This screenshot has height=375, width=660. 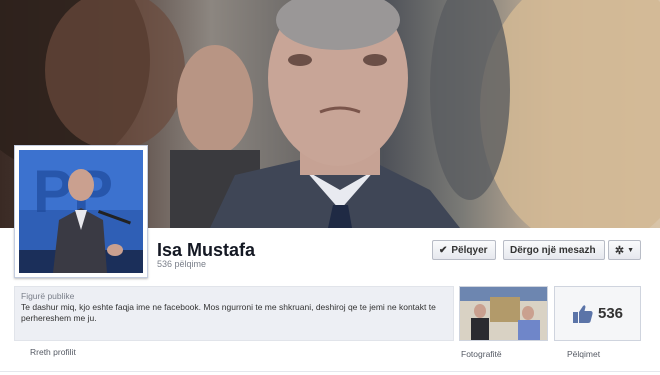 I want to click on message-button-label: Dërgo një mesazh, so click(x=553, y=250).